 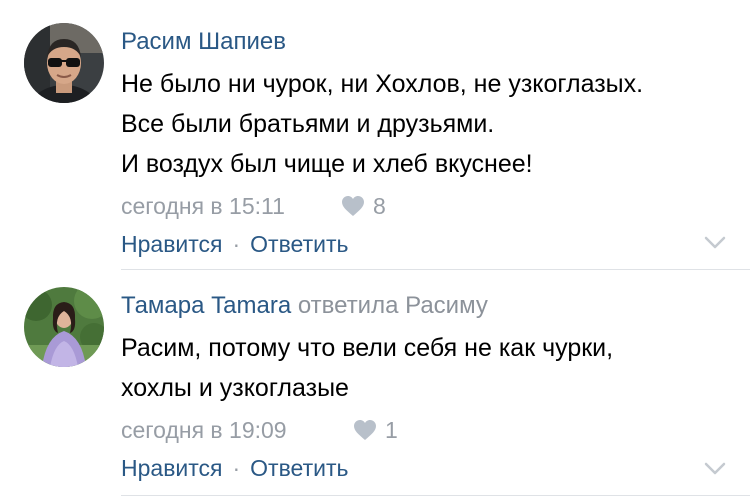 I want to click on like-count: 1, so click(x=391, y=430).